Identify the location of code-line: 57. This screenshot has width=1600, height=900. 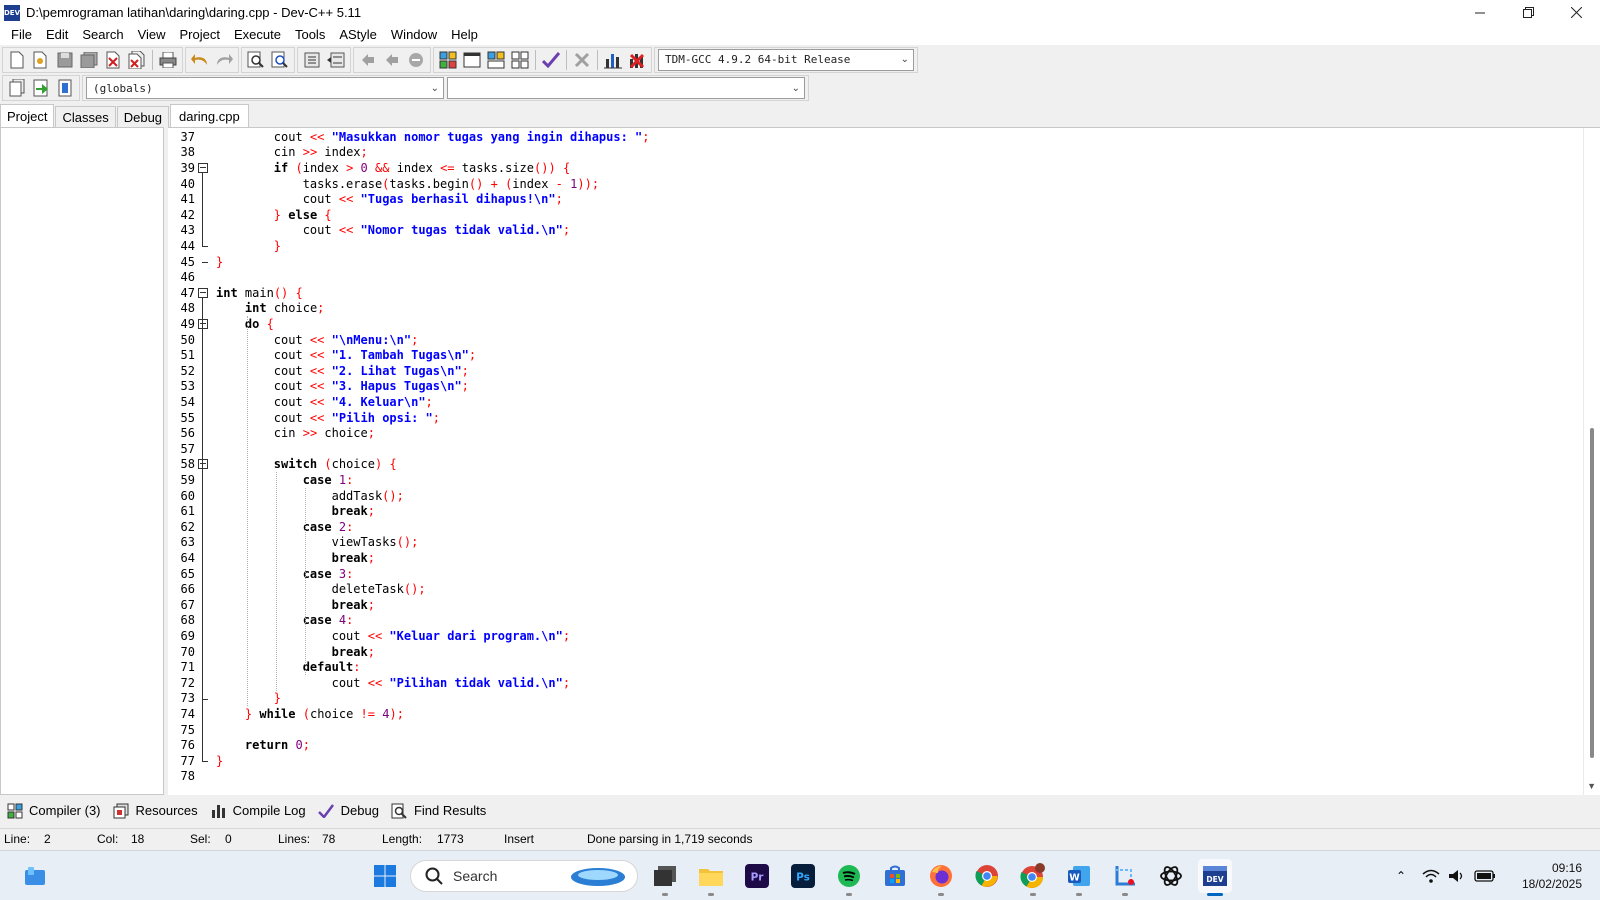
(181, 449).